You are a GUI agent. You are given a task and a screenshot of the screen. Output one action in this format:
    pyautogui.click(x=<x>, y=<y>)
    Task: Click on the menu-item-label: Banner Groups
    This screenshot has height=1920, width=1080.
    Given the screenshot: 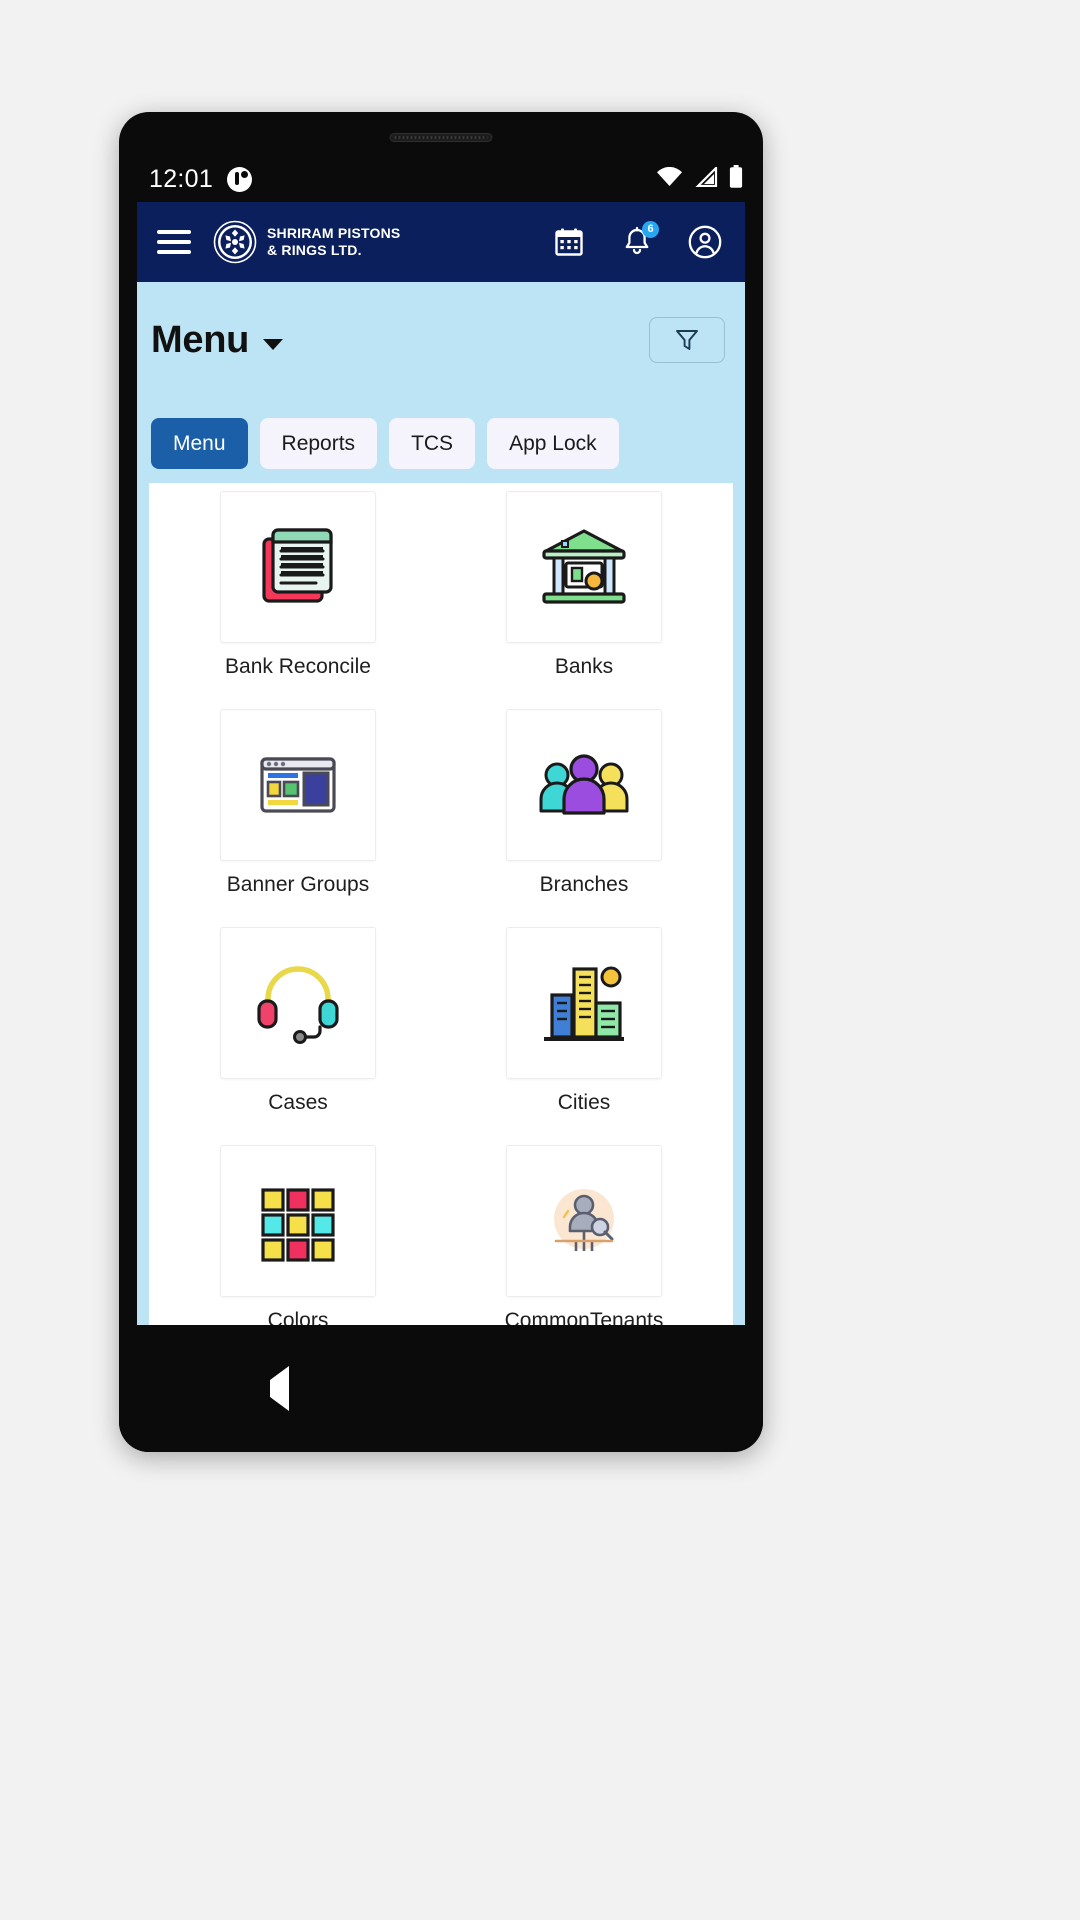 What is the action you would take?
    pyautogui.click(x=298, y=884)
    